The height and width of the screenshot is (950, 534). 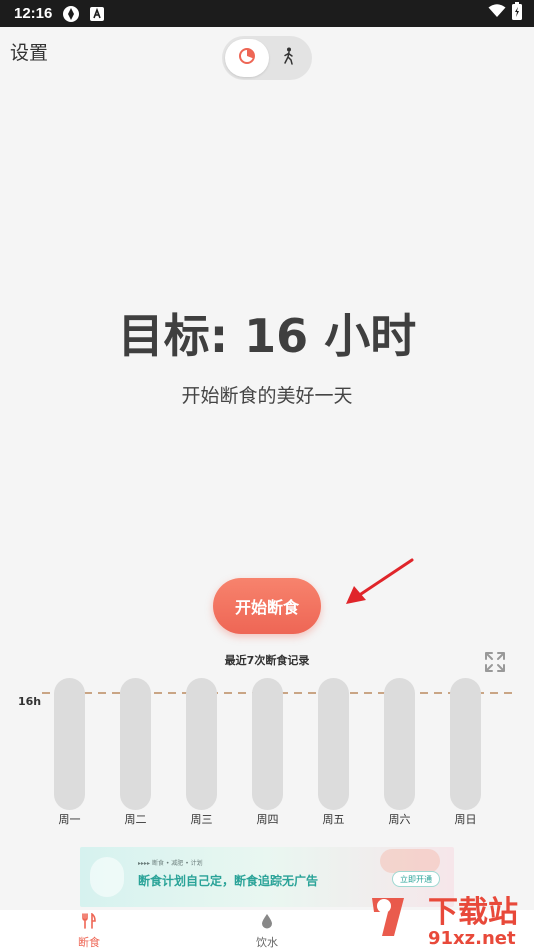 I want to click on walking-person-icon, so click(x=289, y=58).